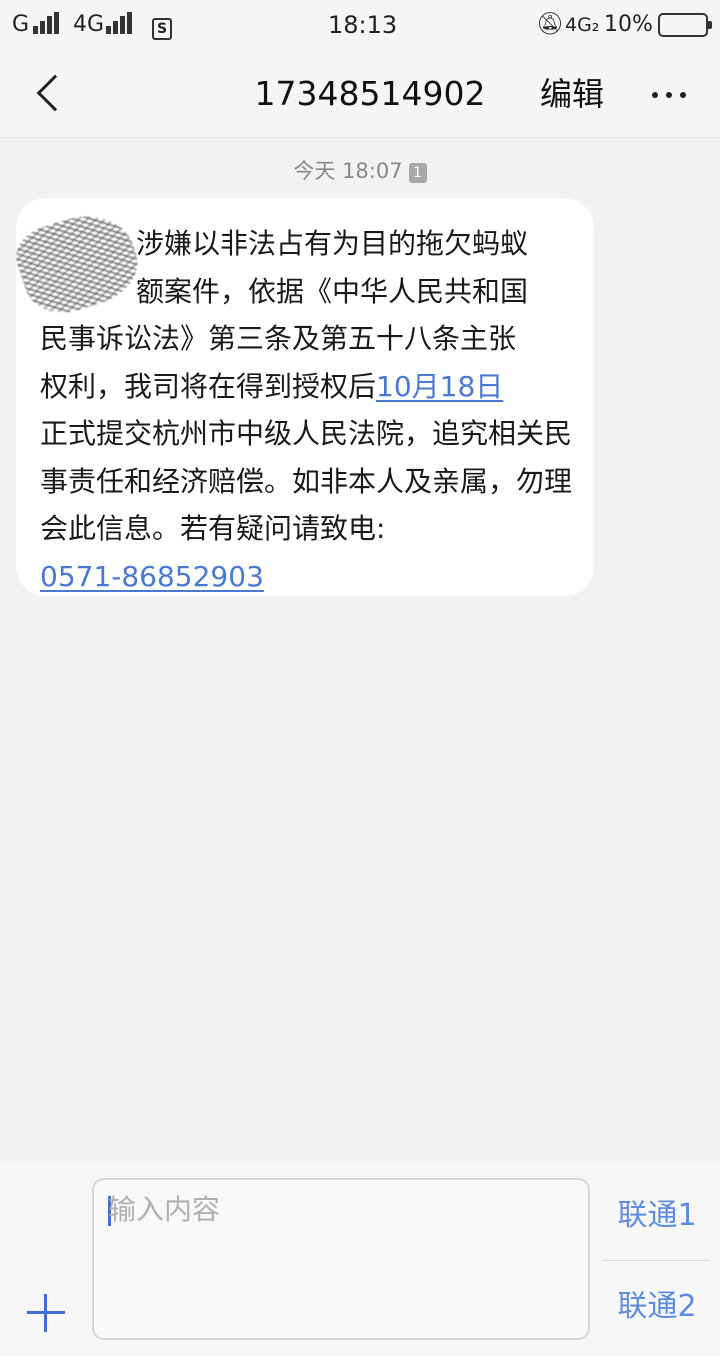 Image resolution: width=720 pixels, height=1356 pixels. I want to click on nav-bar: 17348514902 编辑, so click(360, 94).